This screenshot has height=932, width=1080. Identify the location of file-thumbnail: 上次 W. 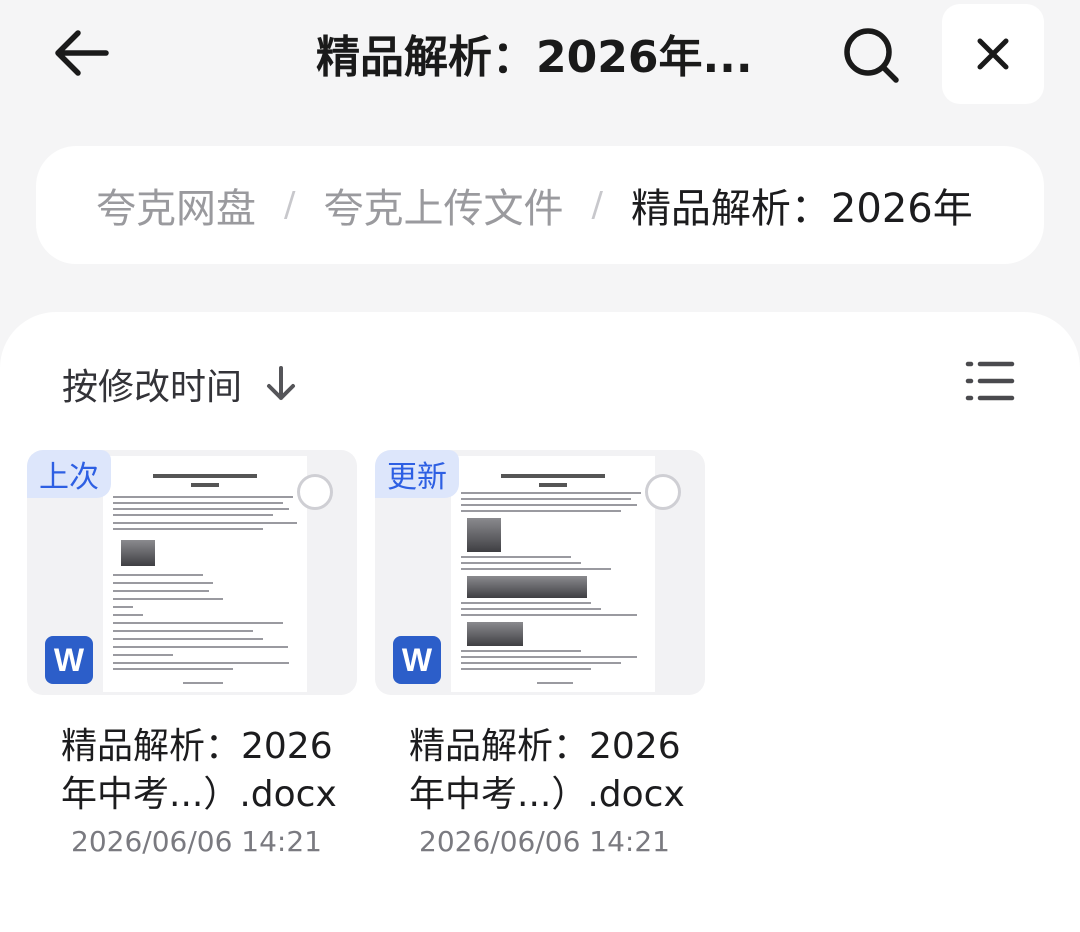
(192, 572).